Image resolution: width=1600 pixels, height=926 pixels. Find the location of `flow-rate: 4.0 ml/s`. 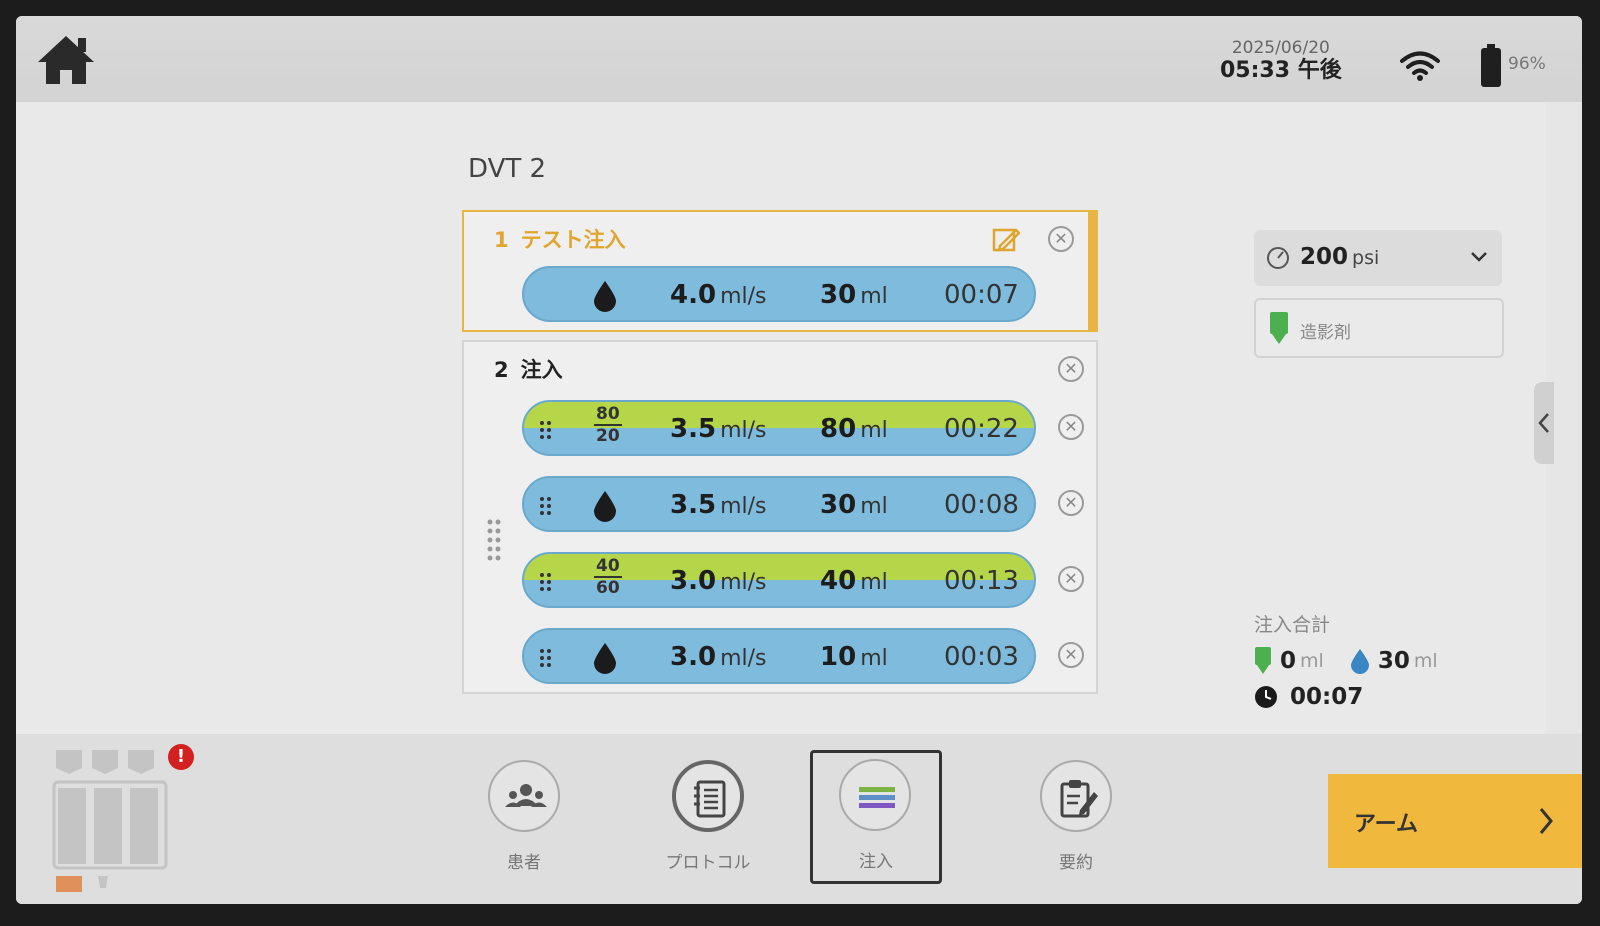

flow-rate: 4.0 ml/s is located at coordinates (718, 295).